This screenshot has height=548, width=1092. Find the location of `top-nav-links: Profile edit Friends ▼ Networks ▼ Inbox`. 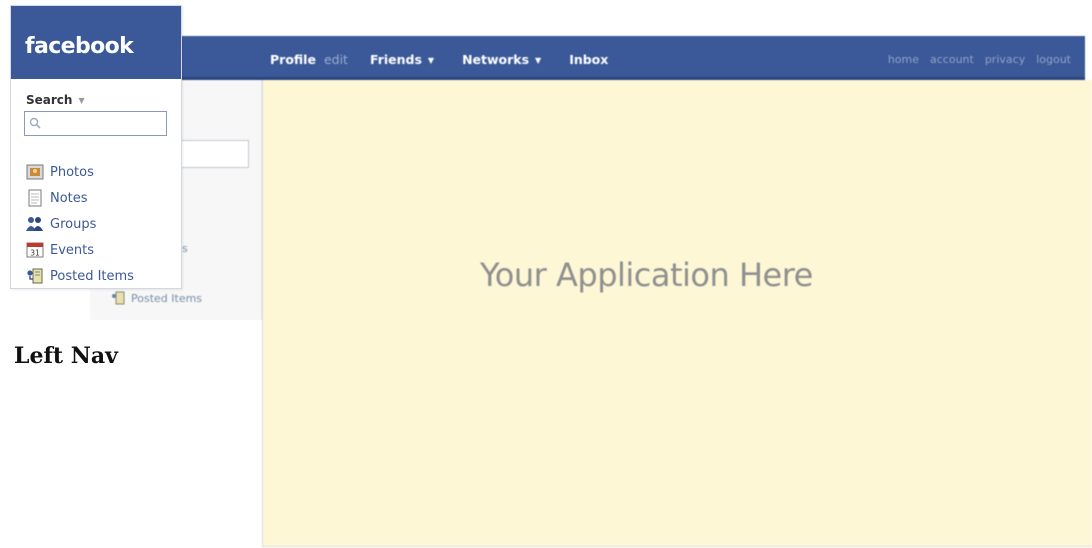

top-nav-links: Profile edit Friends ▼ Networks ▼ Inbox is located at coordinates (446, 59).